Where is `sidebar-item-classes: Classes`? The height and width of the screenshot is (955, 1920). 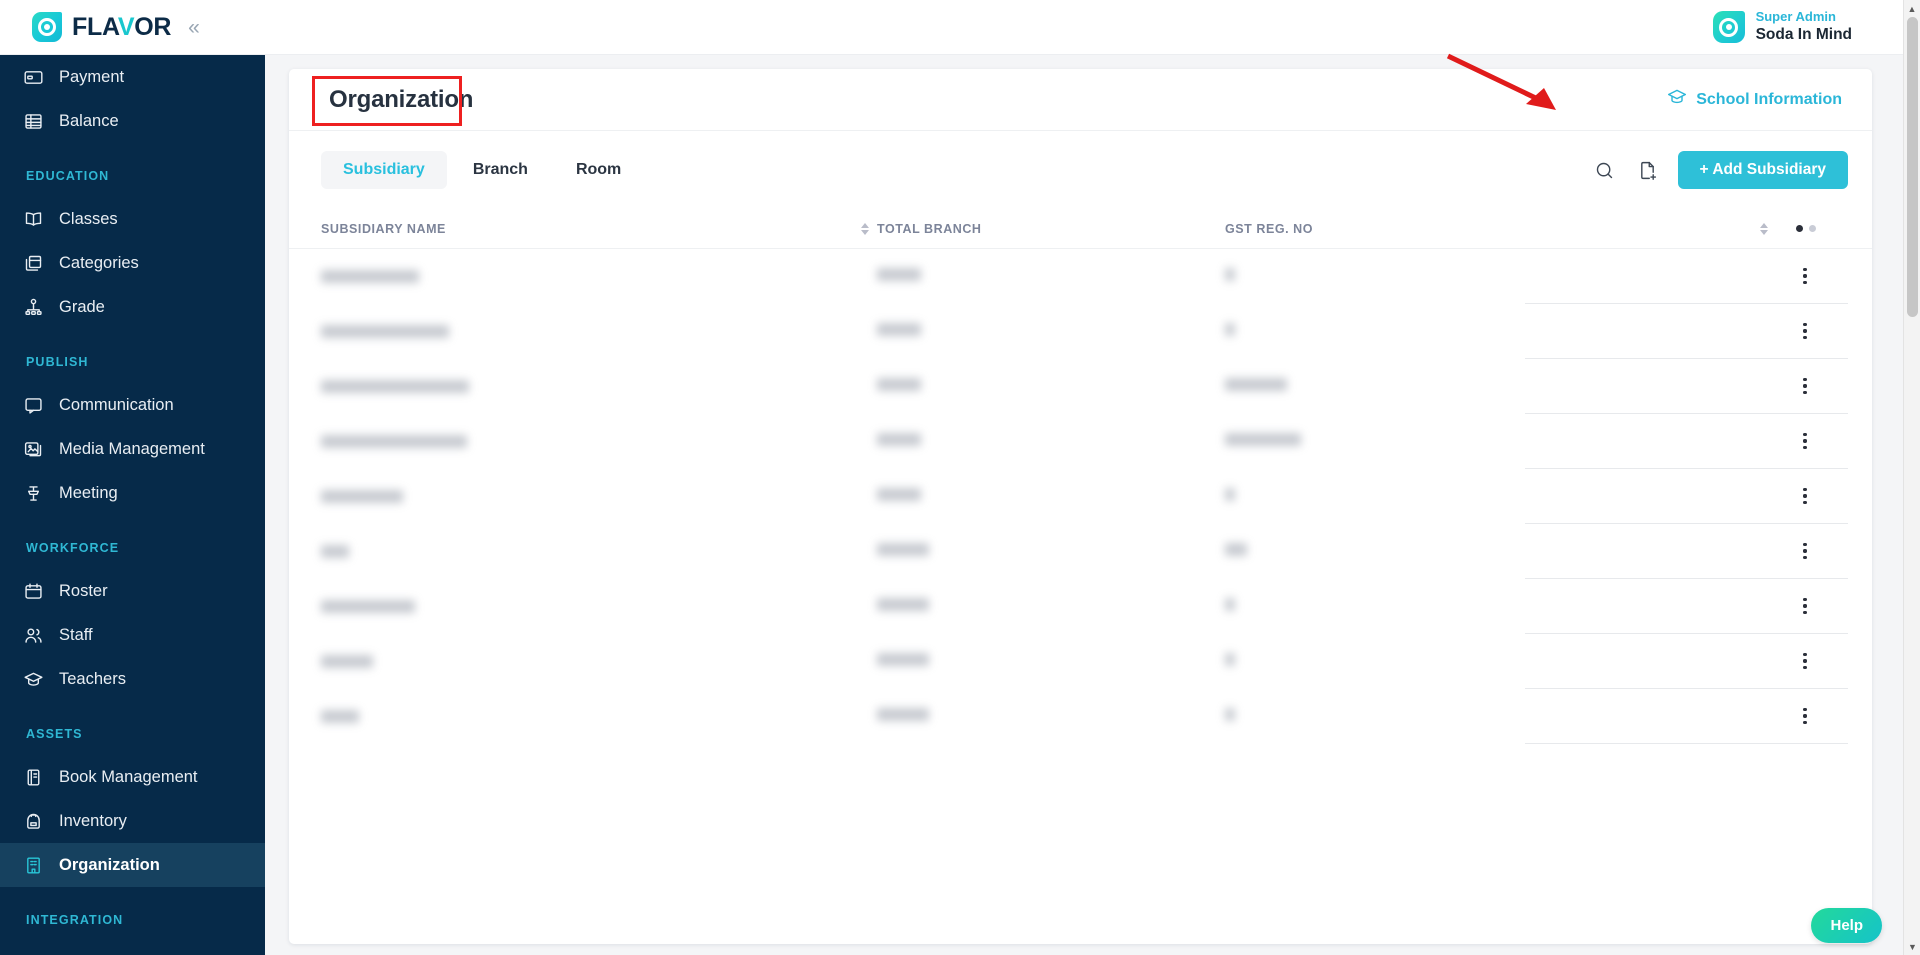
sidebar-item-classes: Classes is located at coordinates (132, 219).